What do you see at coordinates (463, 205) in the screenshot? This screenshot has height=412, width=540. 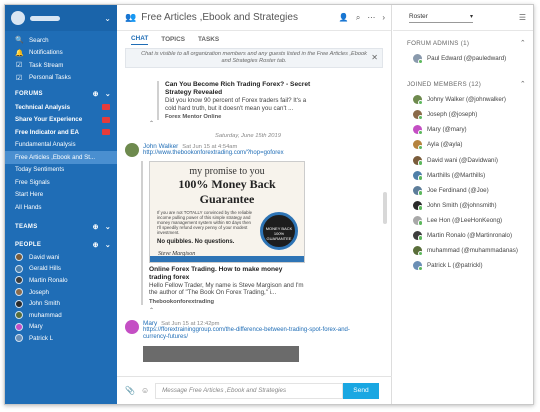 I see `roster-member: John Smith (@johnsmith)` at bounding box center [463, 205].